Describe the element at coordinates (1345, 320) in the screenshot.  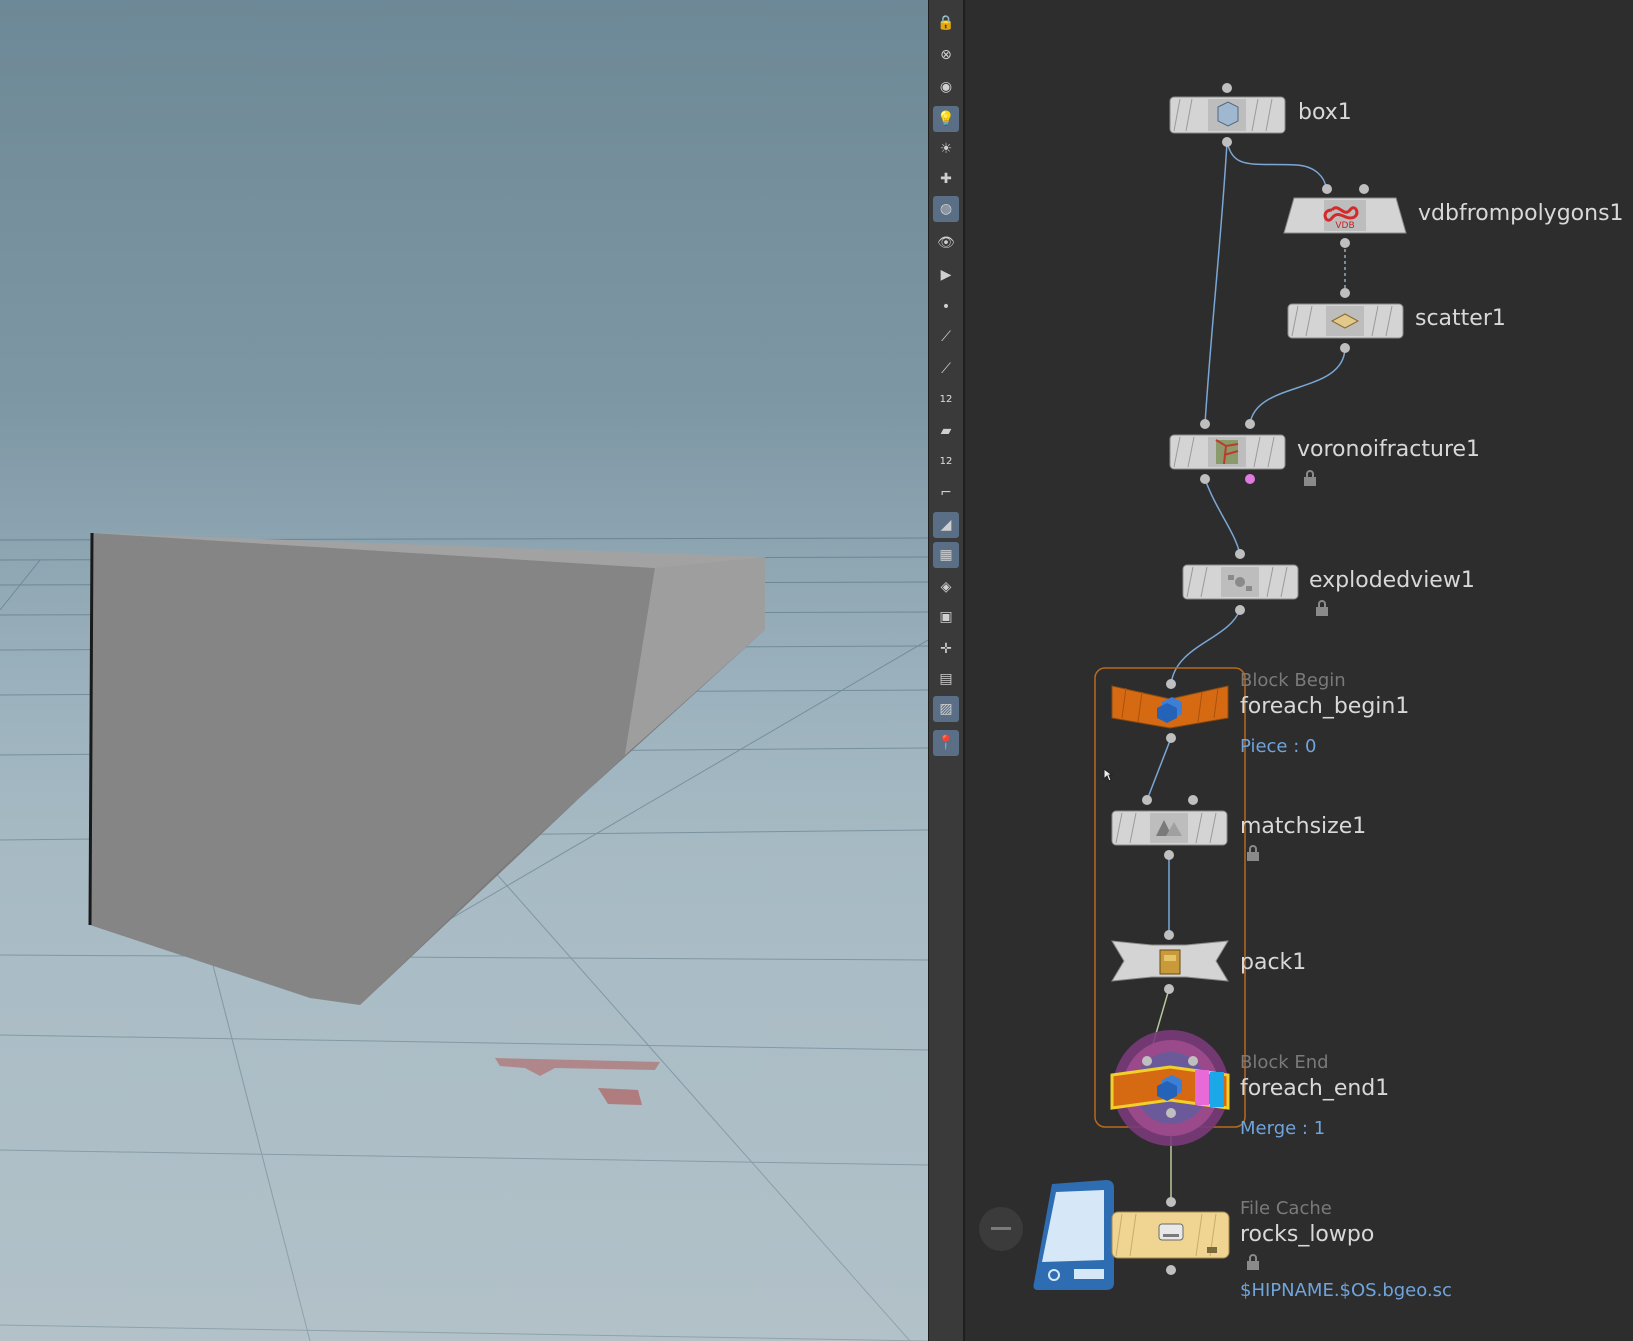
I see `node-scatter1` at that location.